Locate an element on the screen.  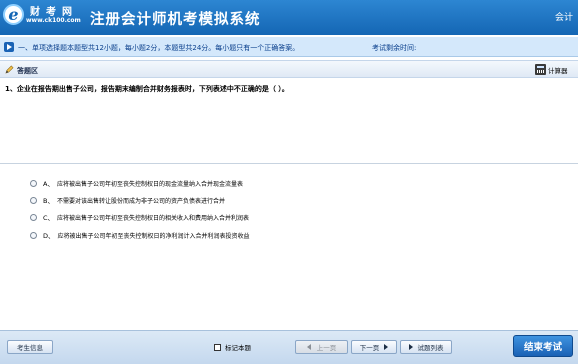
calculator-icon is located at coordinates (540, 69).